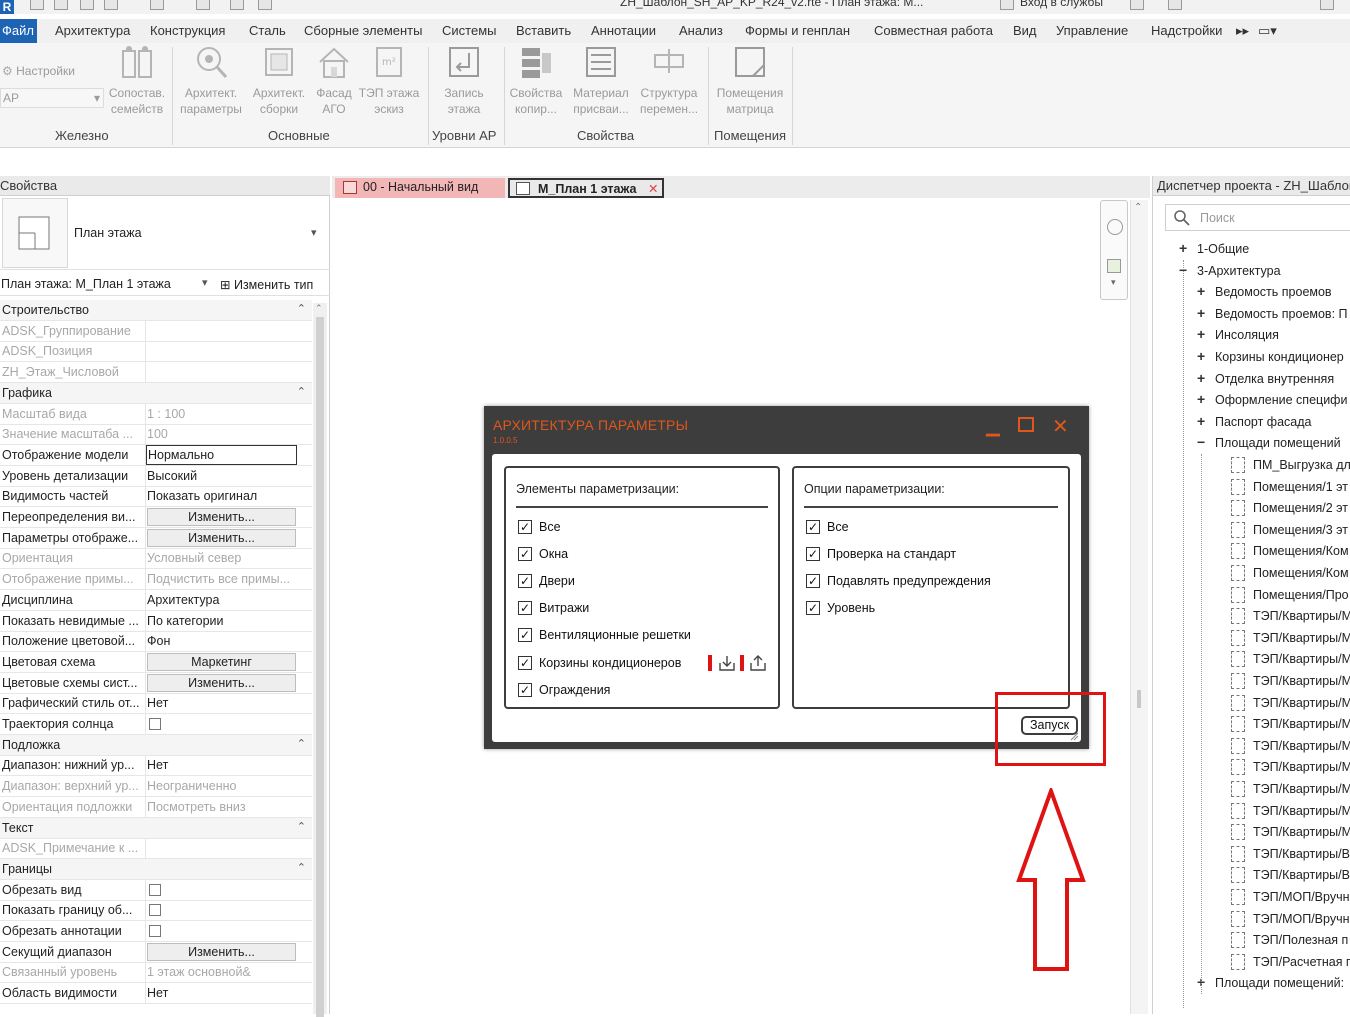 The image size is (1350, 1017). I want to click on tep-sketch-button: m² ТЭП этажа эскиз, so click(389, 81).